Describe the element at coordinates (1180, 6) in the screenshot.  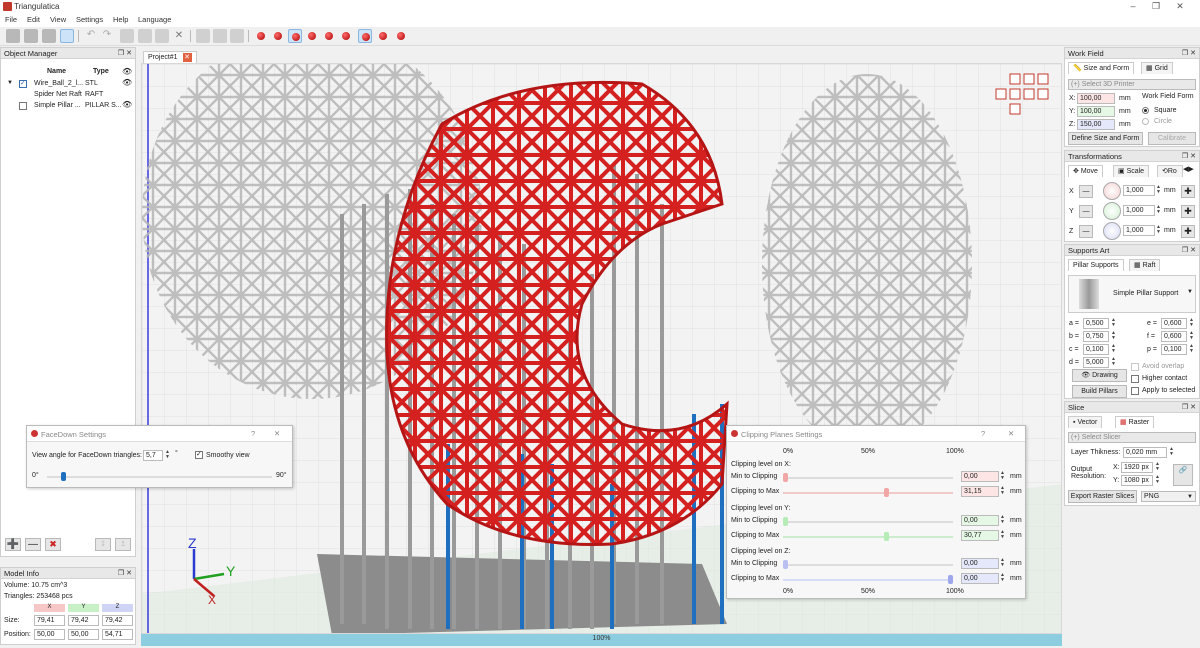
I see `close-window-icon: ✕` at that location.